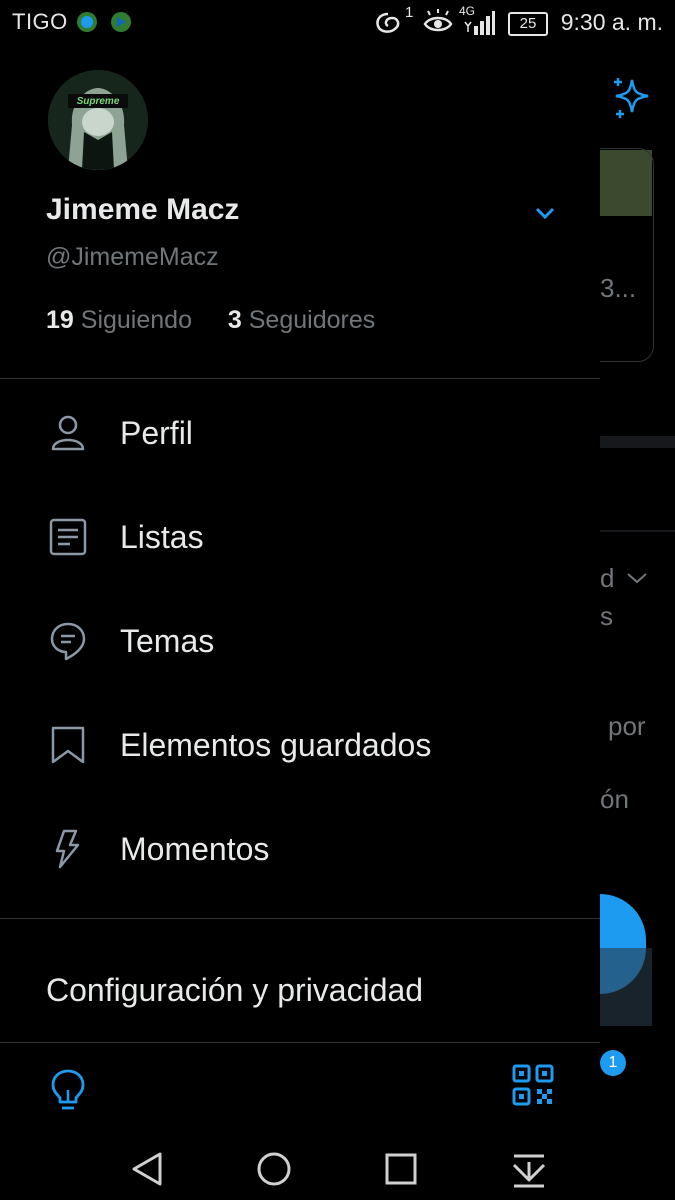 The height and width of the screenshot is (1200, 675). I want to click on bookmark-icon, so click(68, 745).